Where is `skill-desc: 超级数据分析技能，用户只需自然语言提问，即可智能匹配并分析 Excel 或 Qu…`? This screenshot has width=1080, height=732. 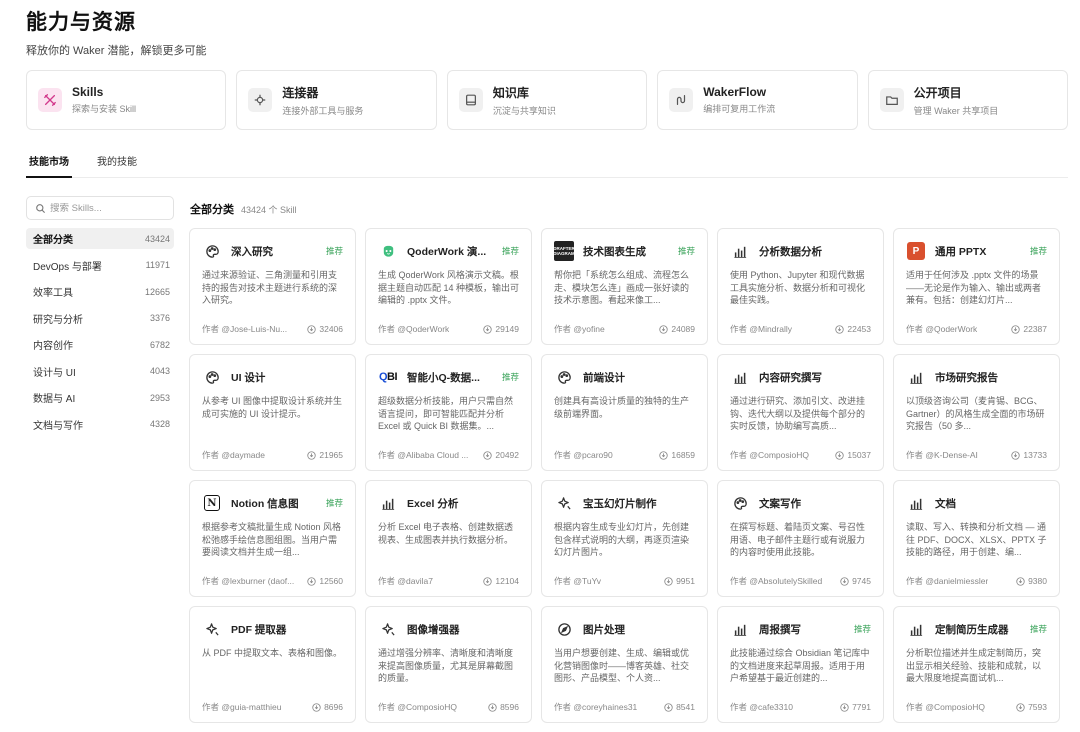
skill-desc: 超级数据分析技能，用户只需自然语言提问，即可智能匹配并分析 Excel 或 Qu… is located at coordinates (446, 413).